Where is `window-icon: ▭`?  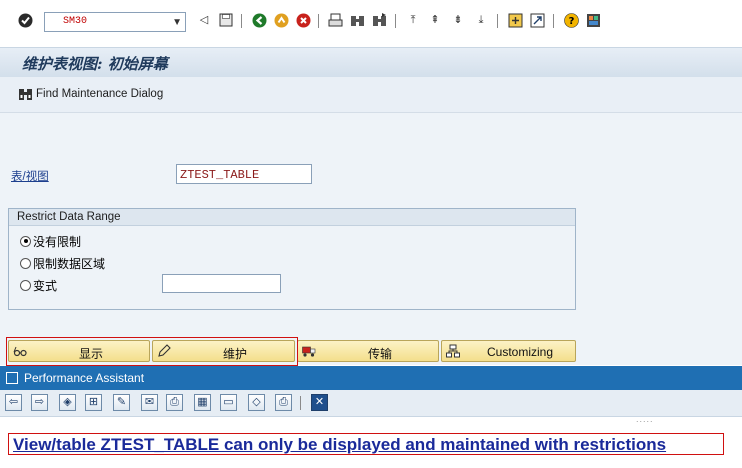
window-icon: ▭ is located at coordinates (228, 402).